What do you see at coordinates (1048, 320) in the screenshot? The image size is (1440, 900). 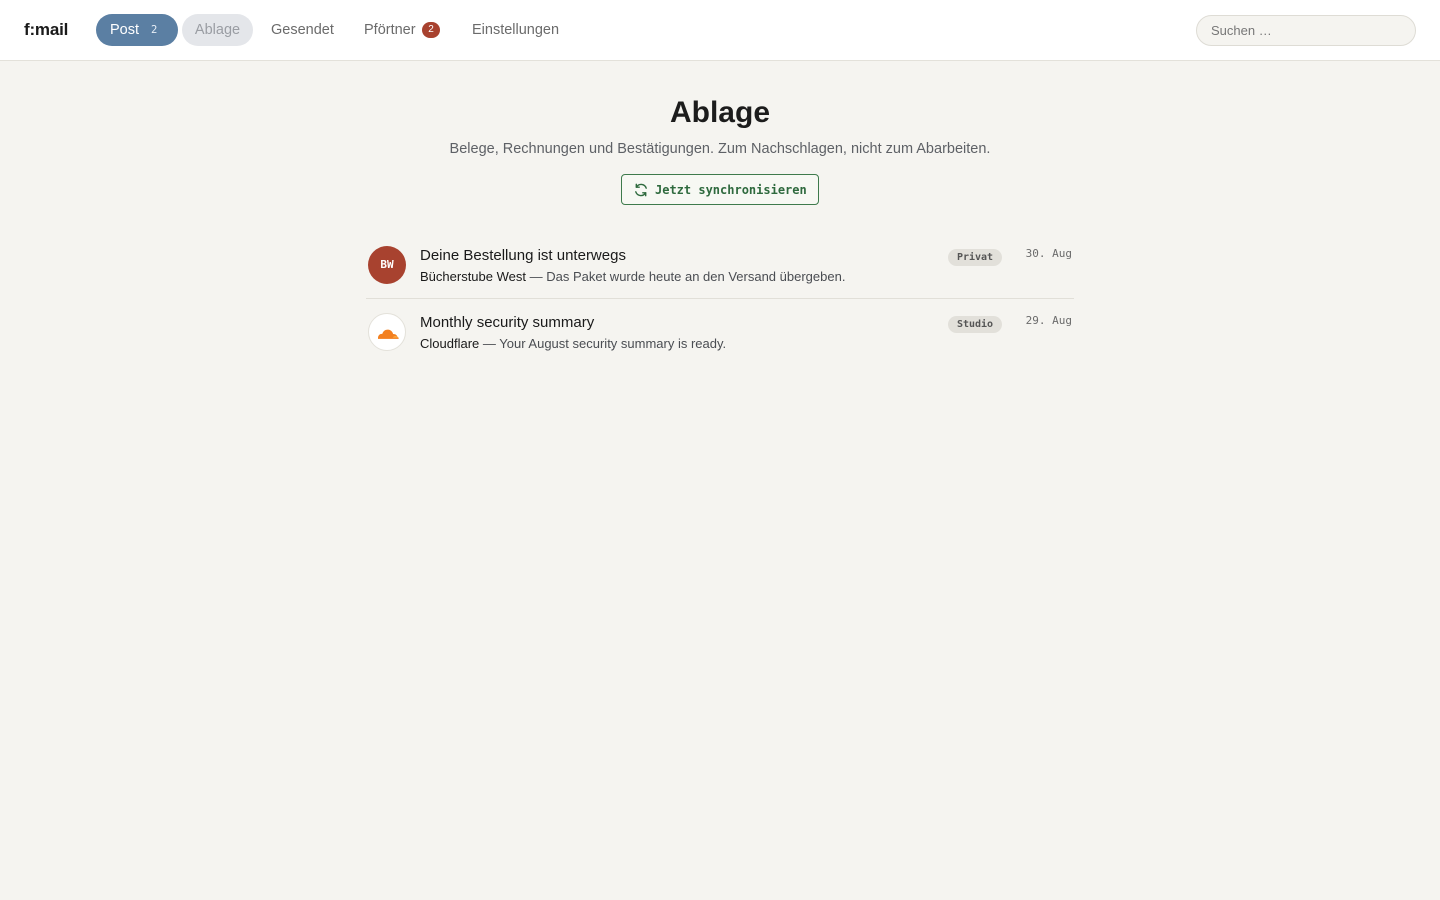 I see `message-date: 29. Aug` at bounding box center [1048, 320].